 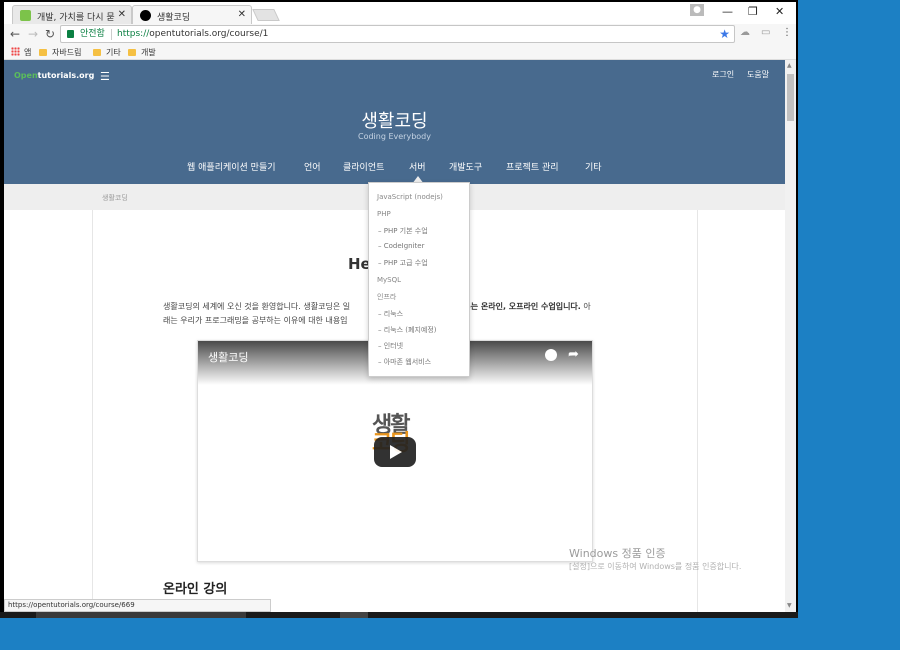 I want to click on status-bar: https://opentutorials.org/course/669, so click(x=137, y=605).